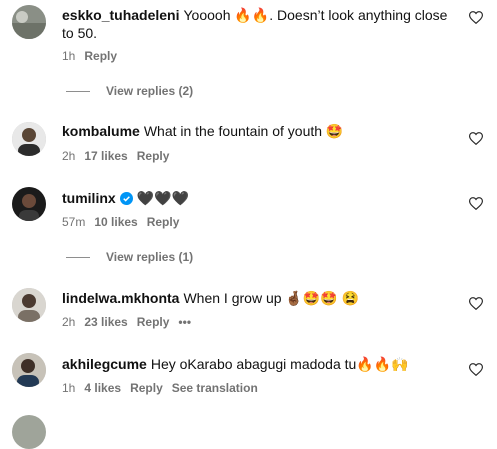 This screenshot has height=449, width=497. I want to click on username: tumilinx, so click(89, 198).